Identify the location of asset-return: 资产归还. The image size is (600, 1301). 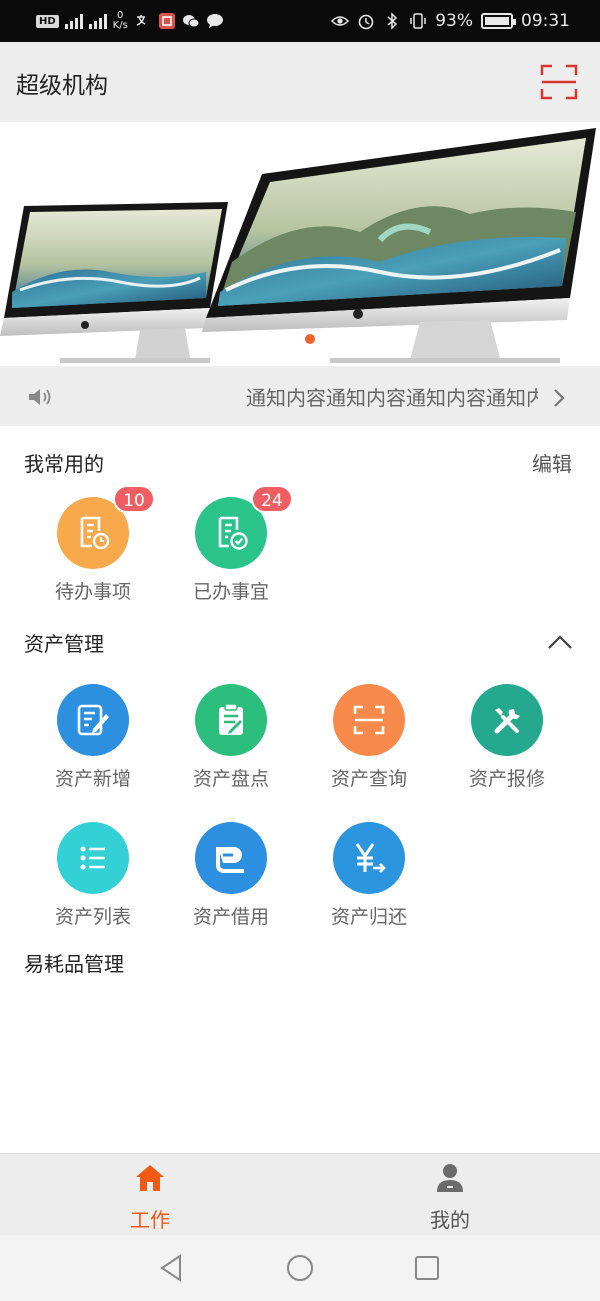
(369, 875).